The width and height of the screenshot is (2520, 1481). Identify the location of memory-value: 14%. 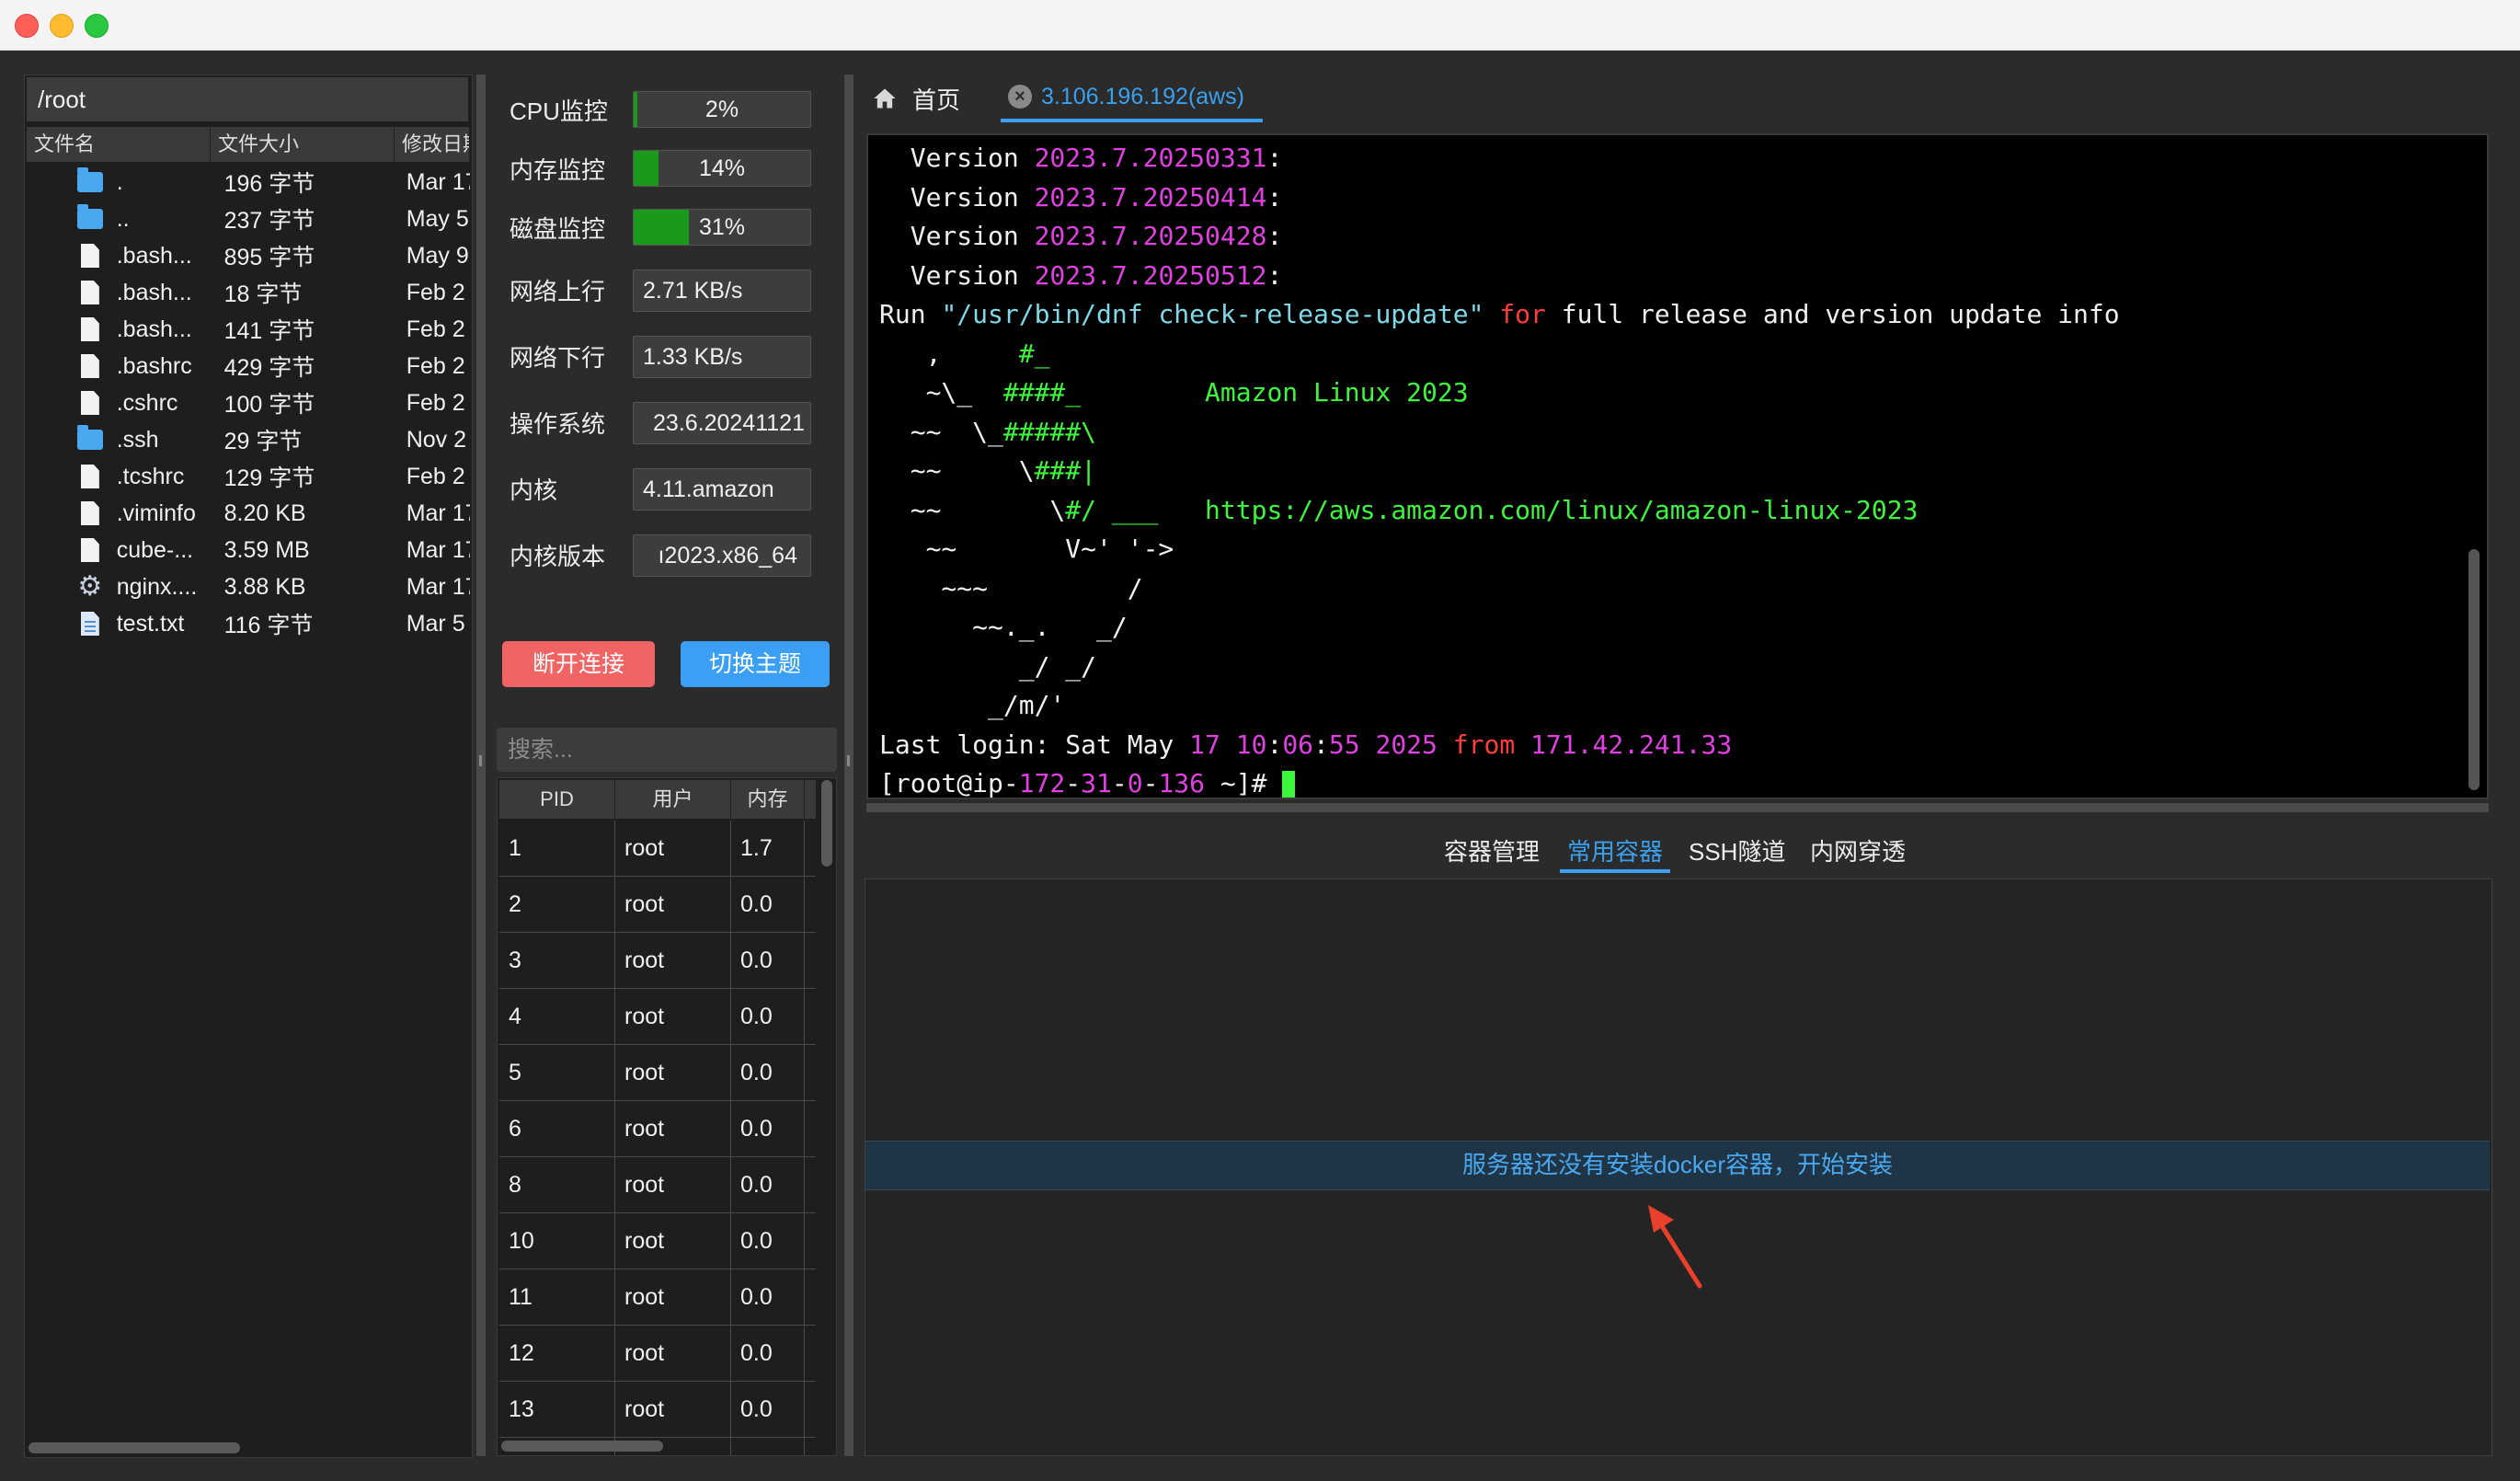
(722, 168).